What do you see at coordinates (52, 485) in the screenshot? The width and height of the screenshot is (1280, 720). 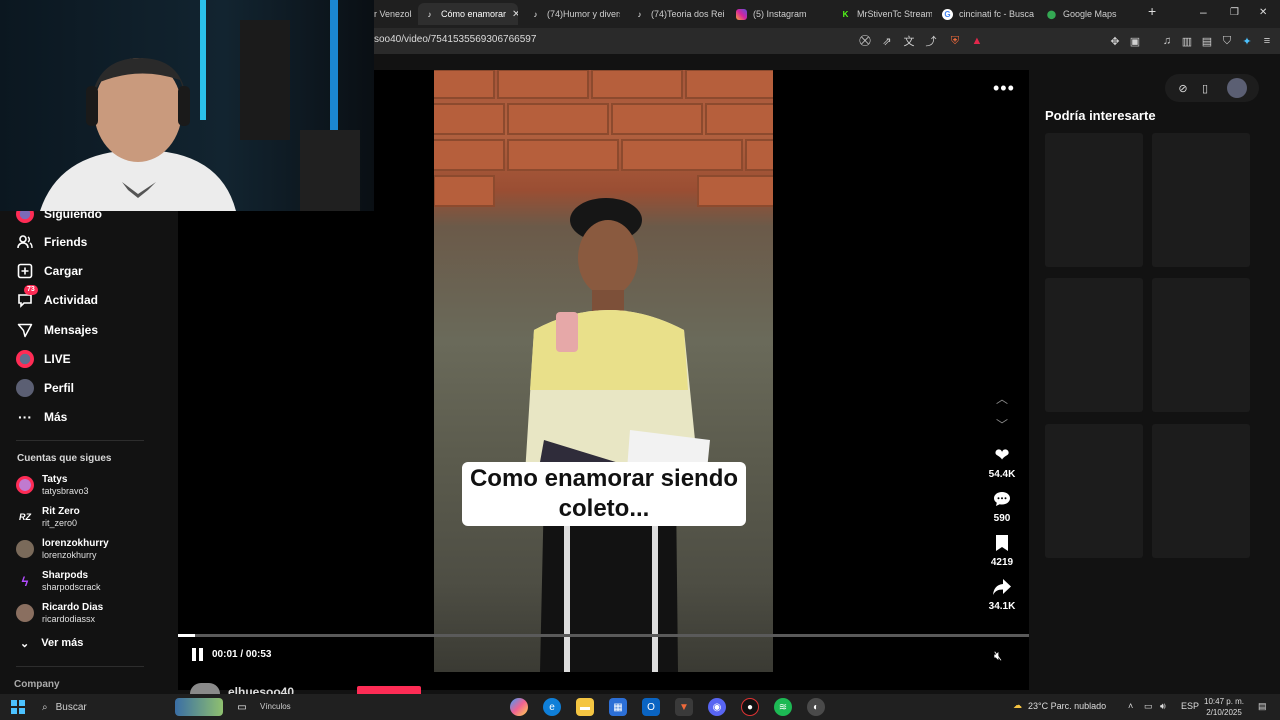 I see `following-item-tatys: Tatys tatysbravo3` at bounding box center [52, 485].